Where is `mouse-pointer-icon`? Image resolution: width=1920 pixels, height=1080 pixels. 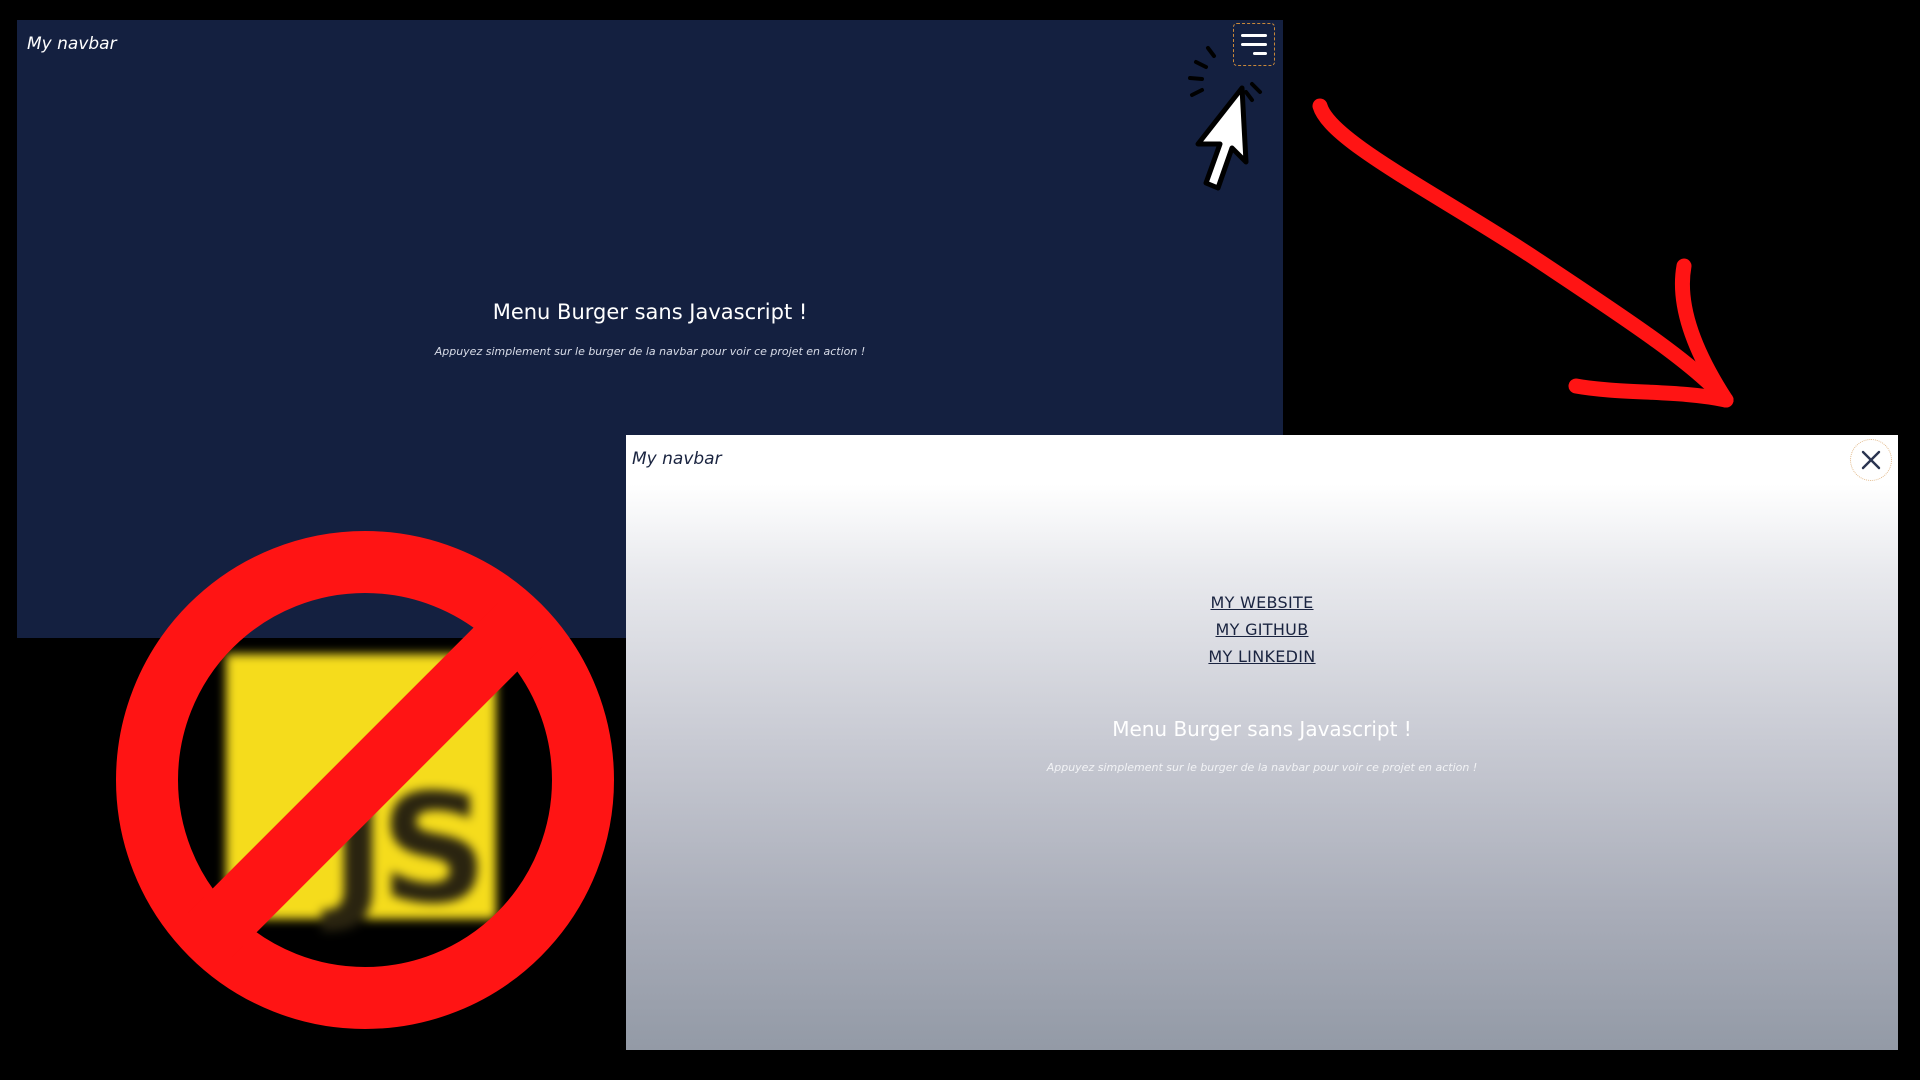
mouse-pointer-icon is located at coordinates (1225, 118).